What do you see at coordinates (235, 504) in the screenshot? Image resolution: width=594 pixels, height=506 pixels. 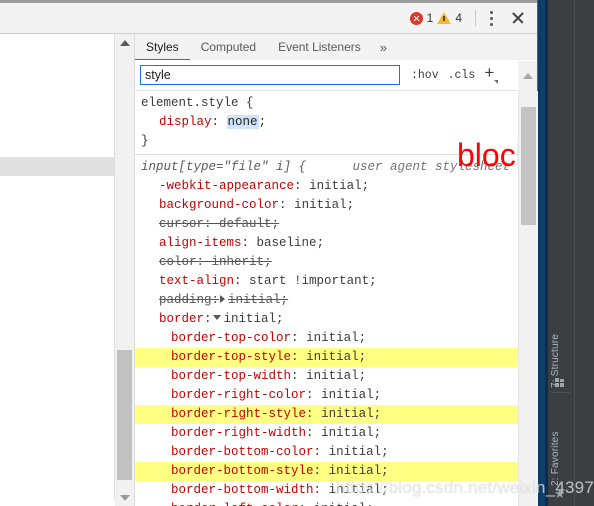 I see `css-property-name: border-left-color` at bounding box center [235, 504].